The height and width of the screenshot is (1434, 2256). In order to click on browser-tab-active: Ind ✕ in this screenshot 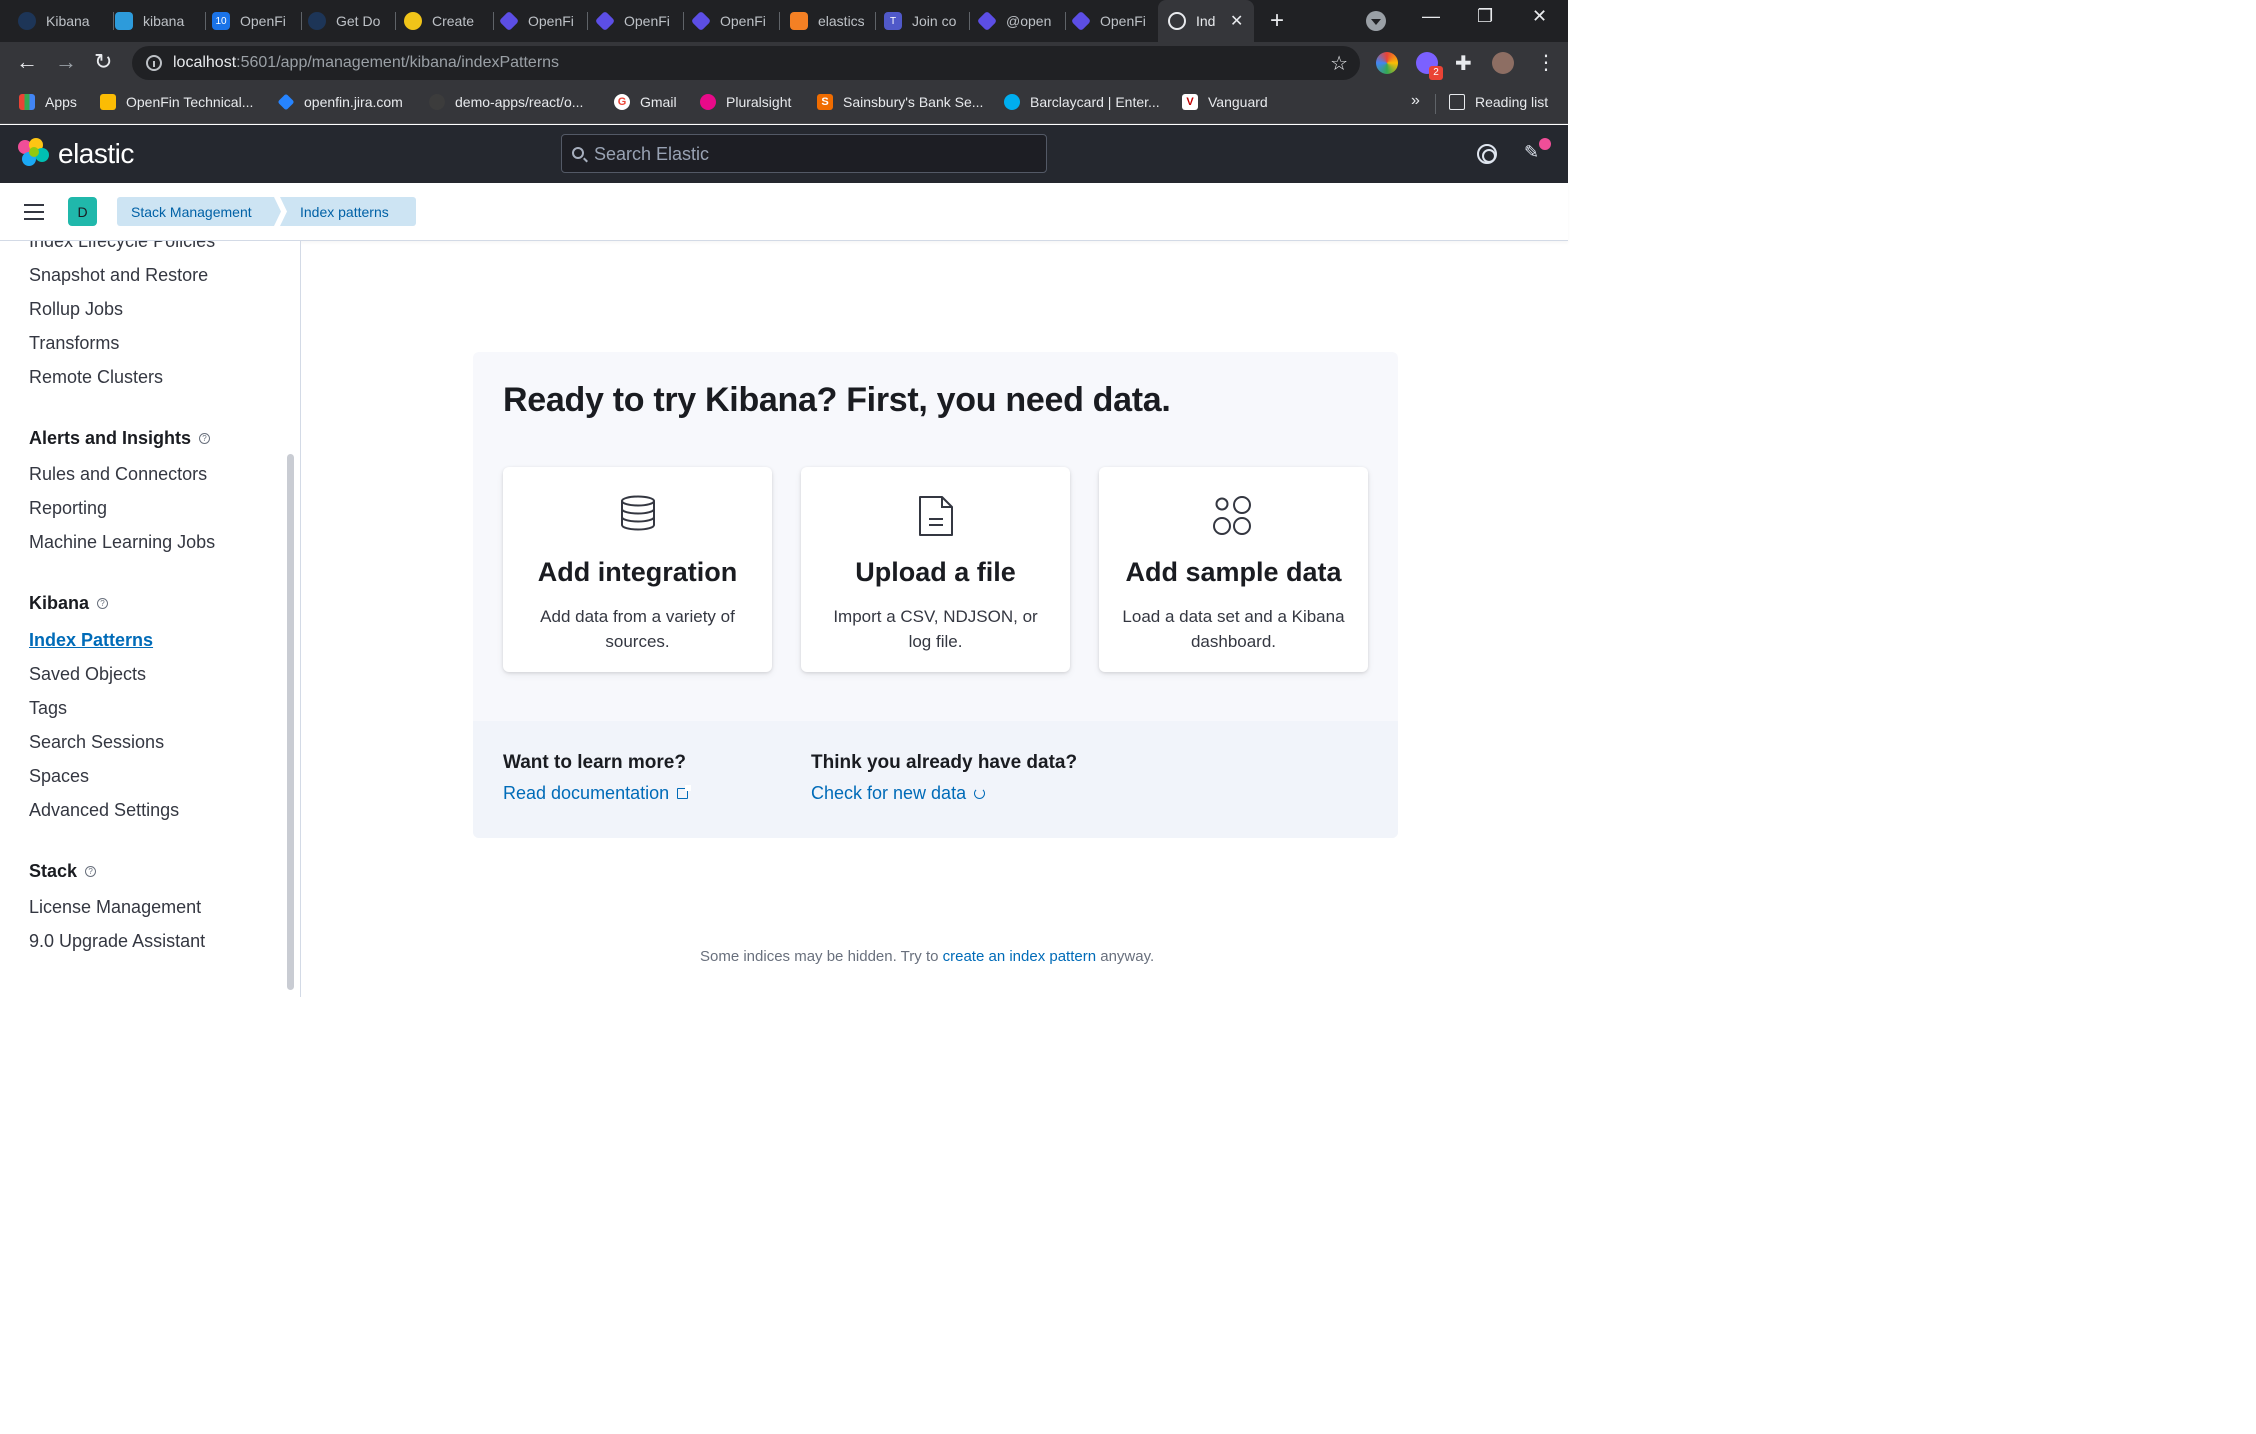, I will do `click(1206, 21)`.